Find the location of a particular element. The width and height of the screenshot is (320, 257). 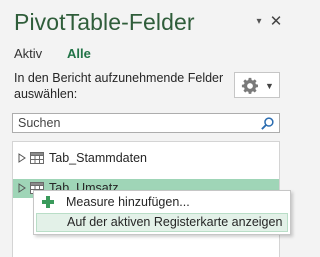

pane-options-dropdown: ▾ is located at coordinates (259, 22).